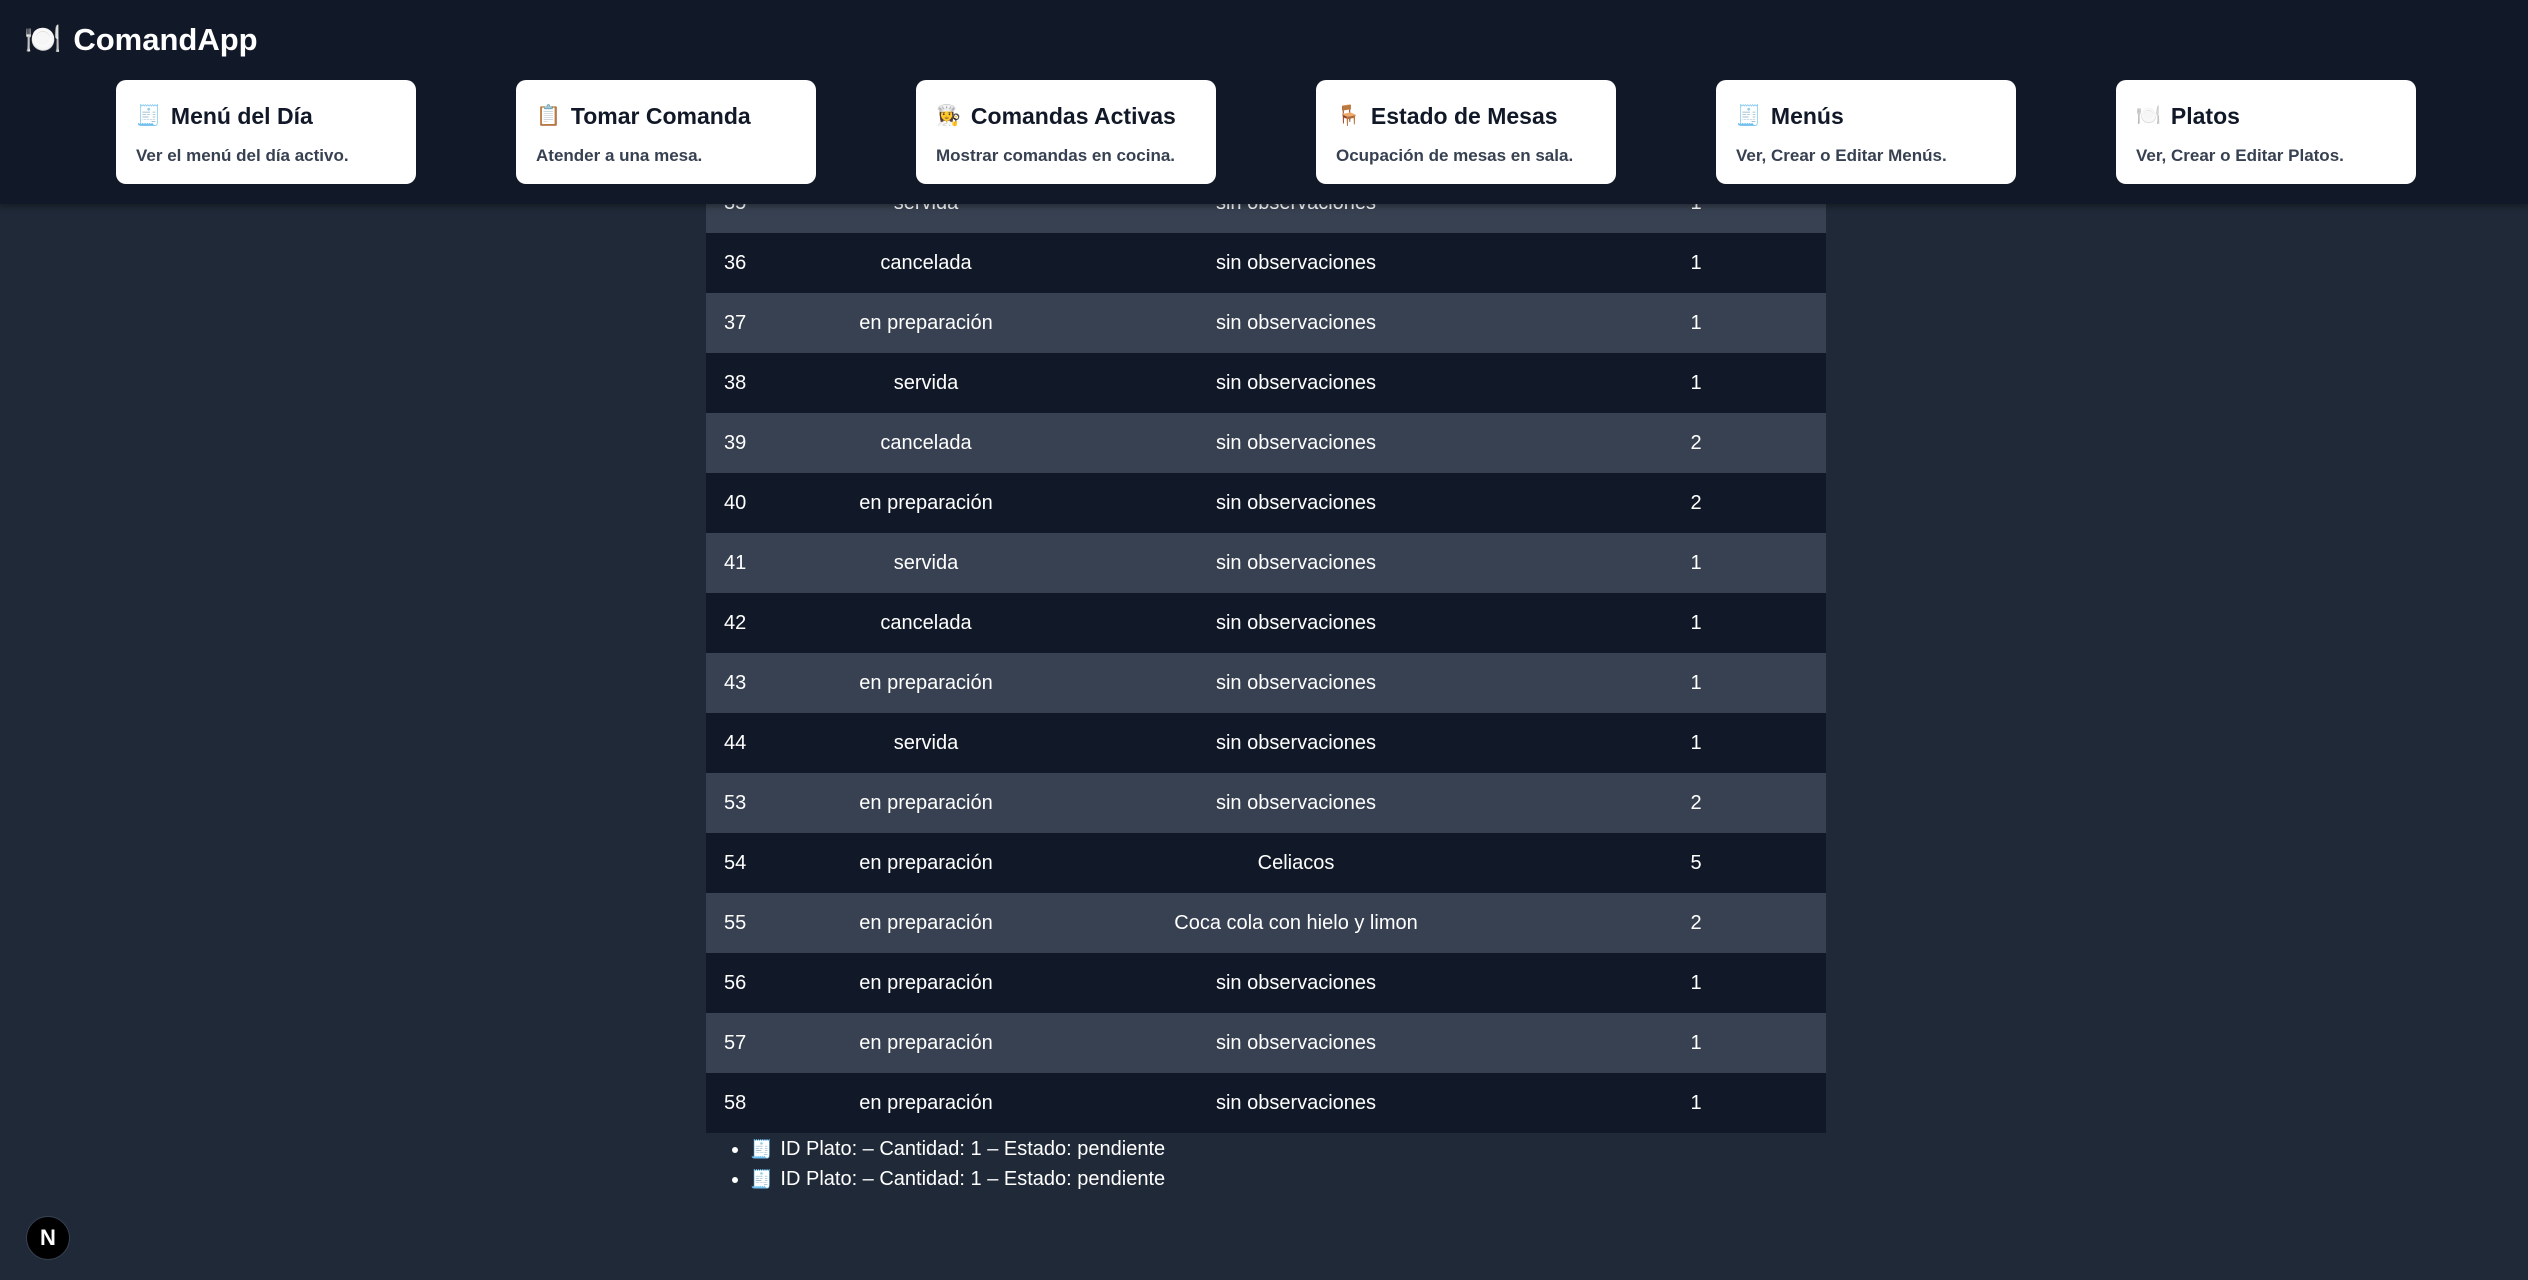 This screenshot has width=2528, height=1280. What do you see at coordinates (1073, 115) in the screenshot?
I see `nav-card-title: Comandas Activas` at bounding box center [1073, 115].